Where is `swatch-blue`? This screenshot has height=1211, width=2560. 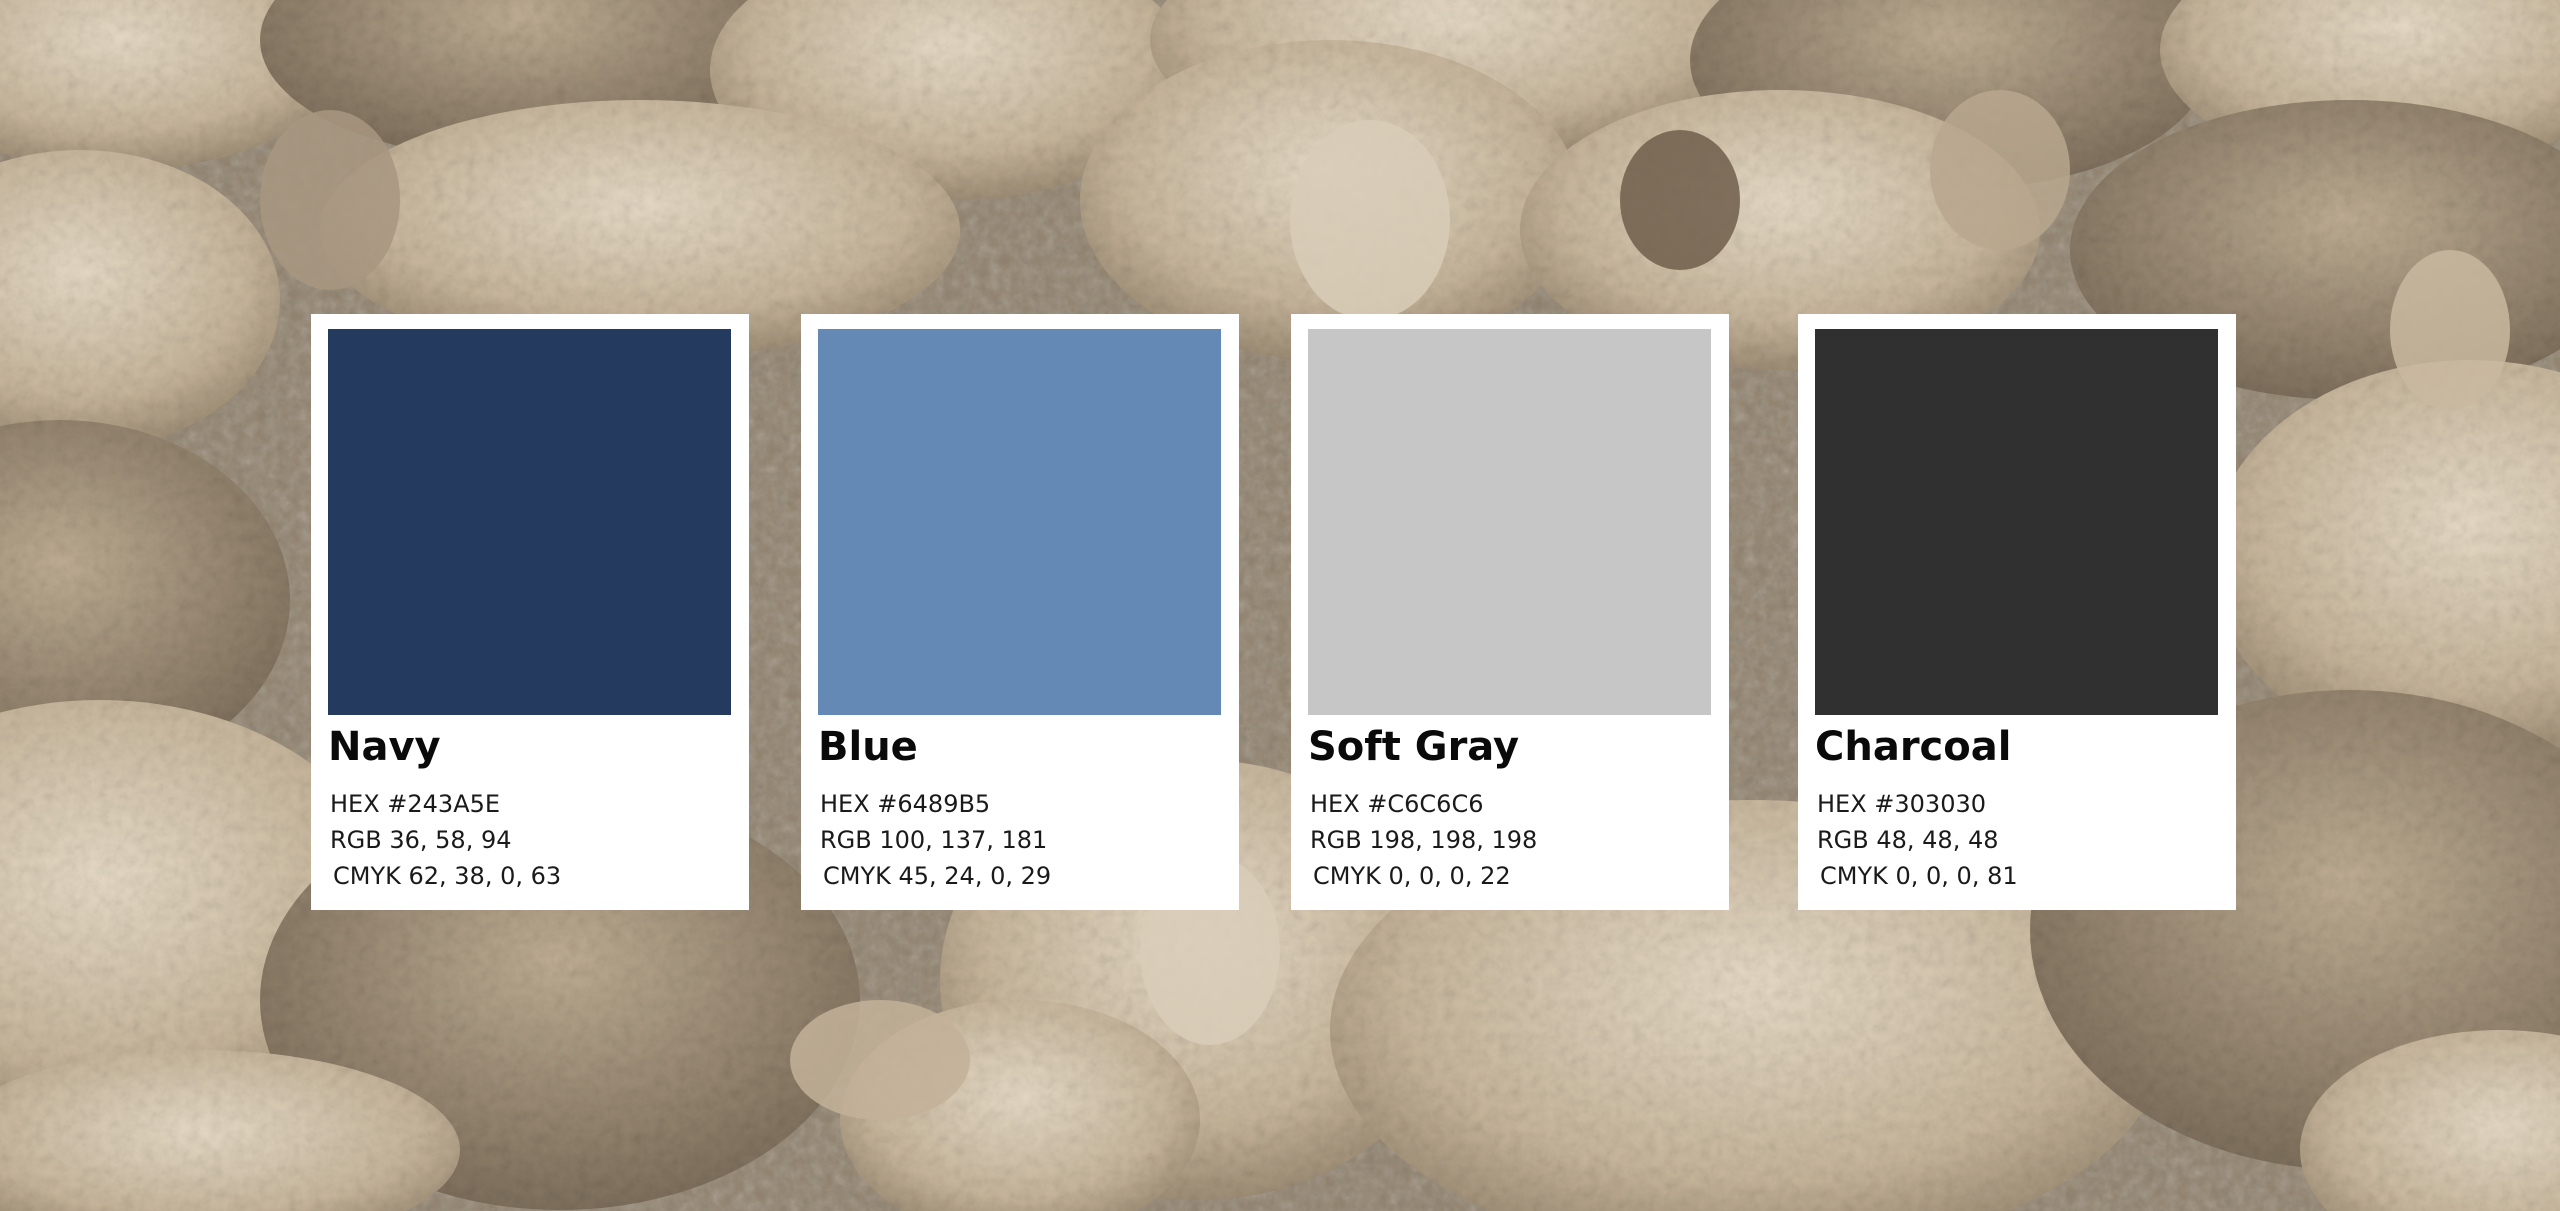
swatch-blue is located at coordinates (1019, 522).